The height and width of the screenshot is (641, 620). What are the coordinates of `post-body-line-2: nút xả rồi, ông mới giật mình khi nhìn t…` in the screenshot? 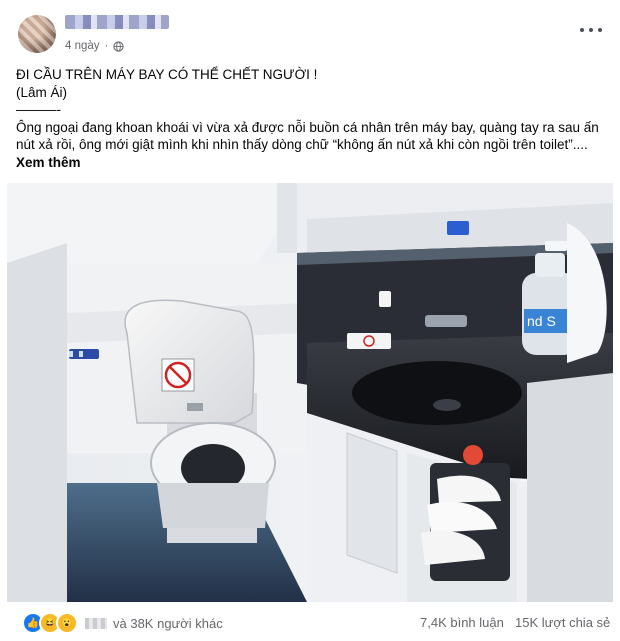 It's located at (302, 144).